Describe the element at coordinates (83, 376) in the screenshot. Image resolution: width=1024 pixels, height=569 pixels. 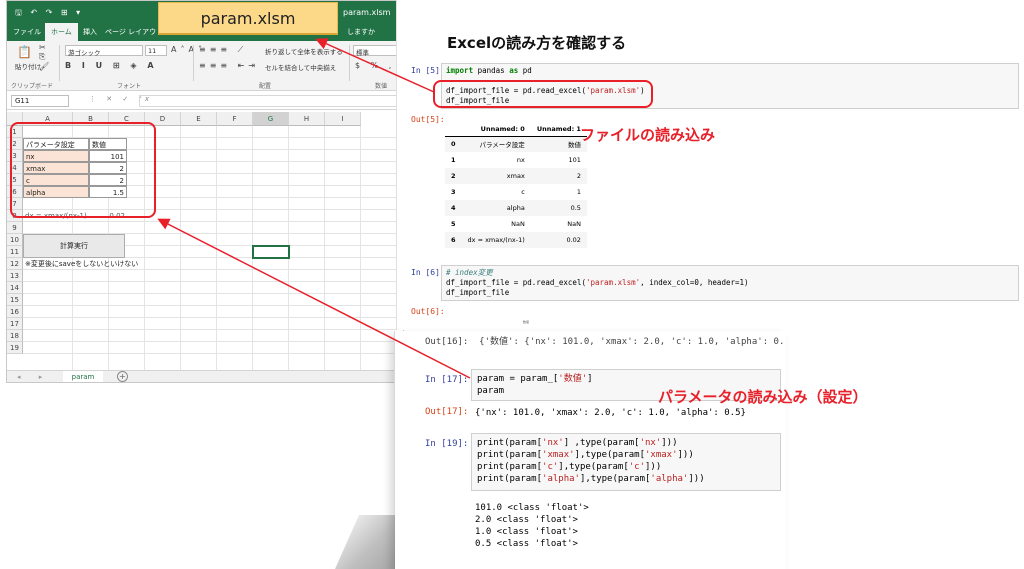
I see `sheet-tab-param: param` at that location.